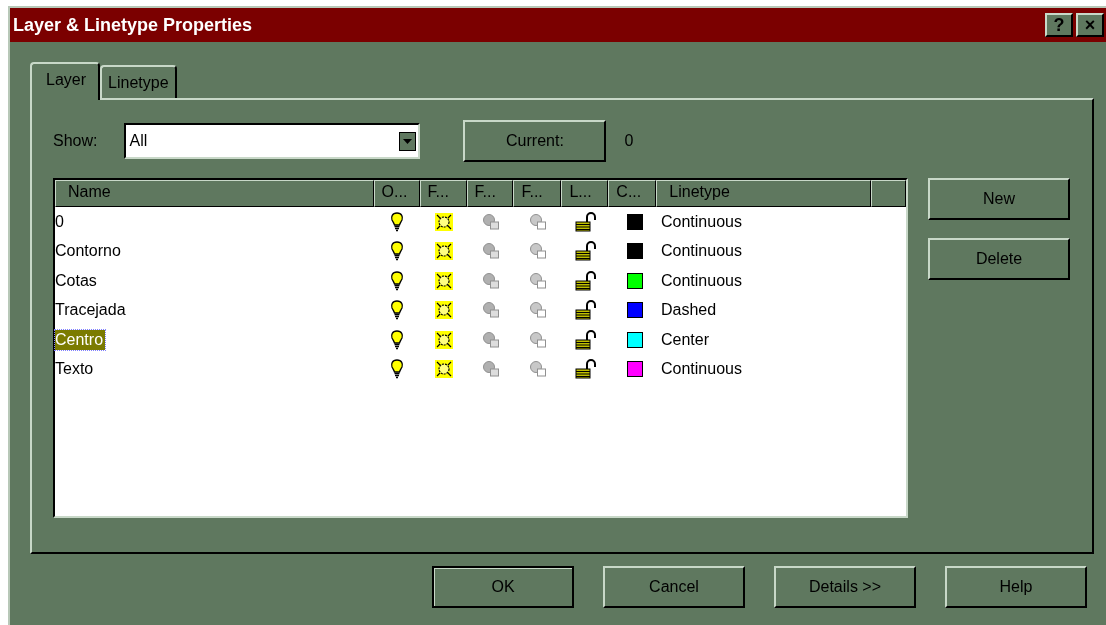 This screenshot has height=625, width=1106. I want to click on ok-button: OK, so click(503, 587).